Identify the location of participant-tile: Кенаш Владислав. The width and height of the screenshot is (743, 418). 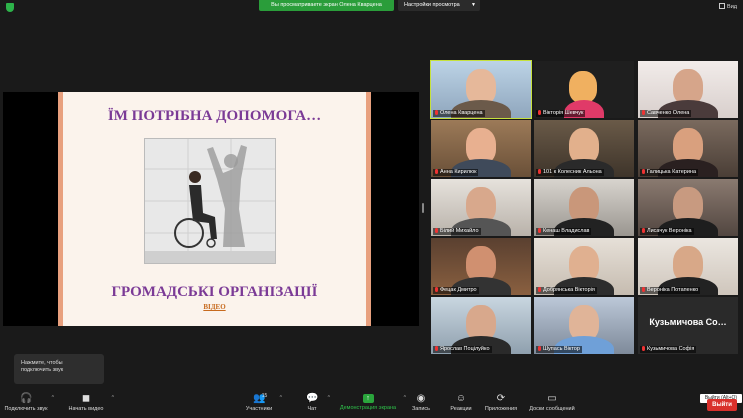
(584, 207).